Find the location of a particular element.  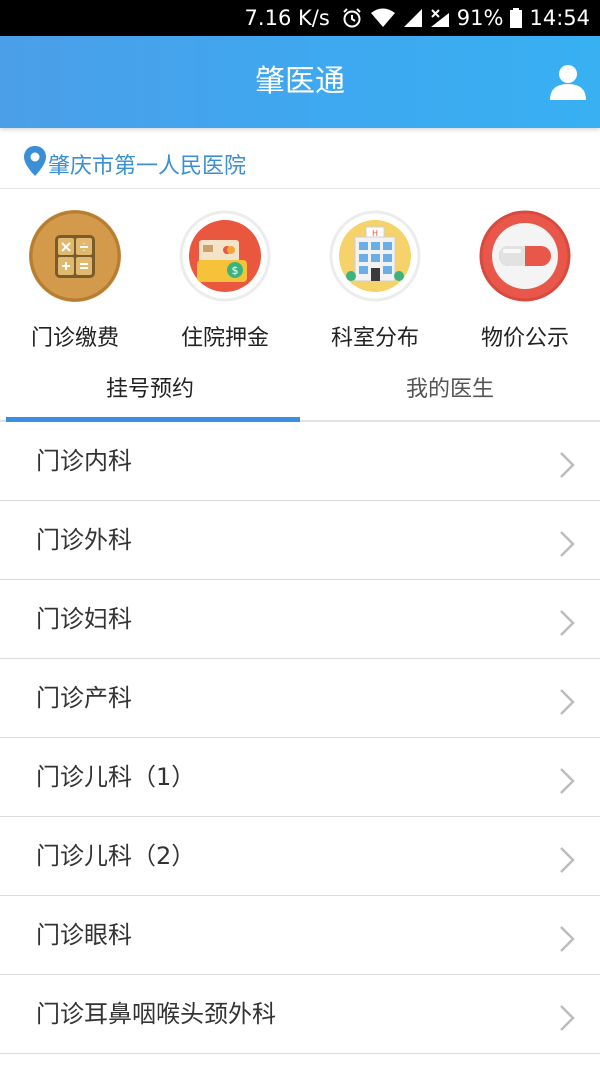

quick-menu: 门诊缴费 $ 住院押金 H 科室分布 物价公示 is located at coordinates (300, 280).